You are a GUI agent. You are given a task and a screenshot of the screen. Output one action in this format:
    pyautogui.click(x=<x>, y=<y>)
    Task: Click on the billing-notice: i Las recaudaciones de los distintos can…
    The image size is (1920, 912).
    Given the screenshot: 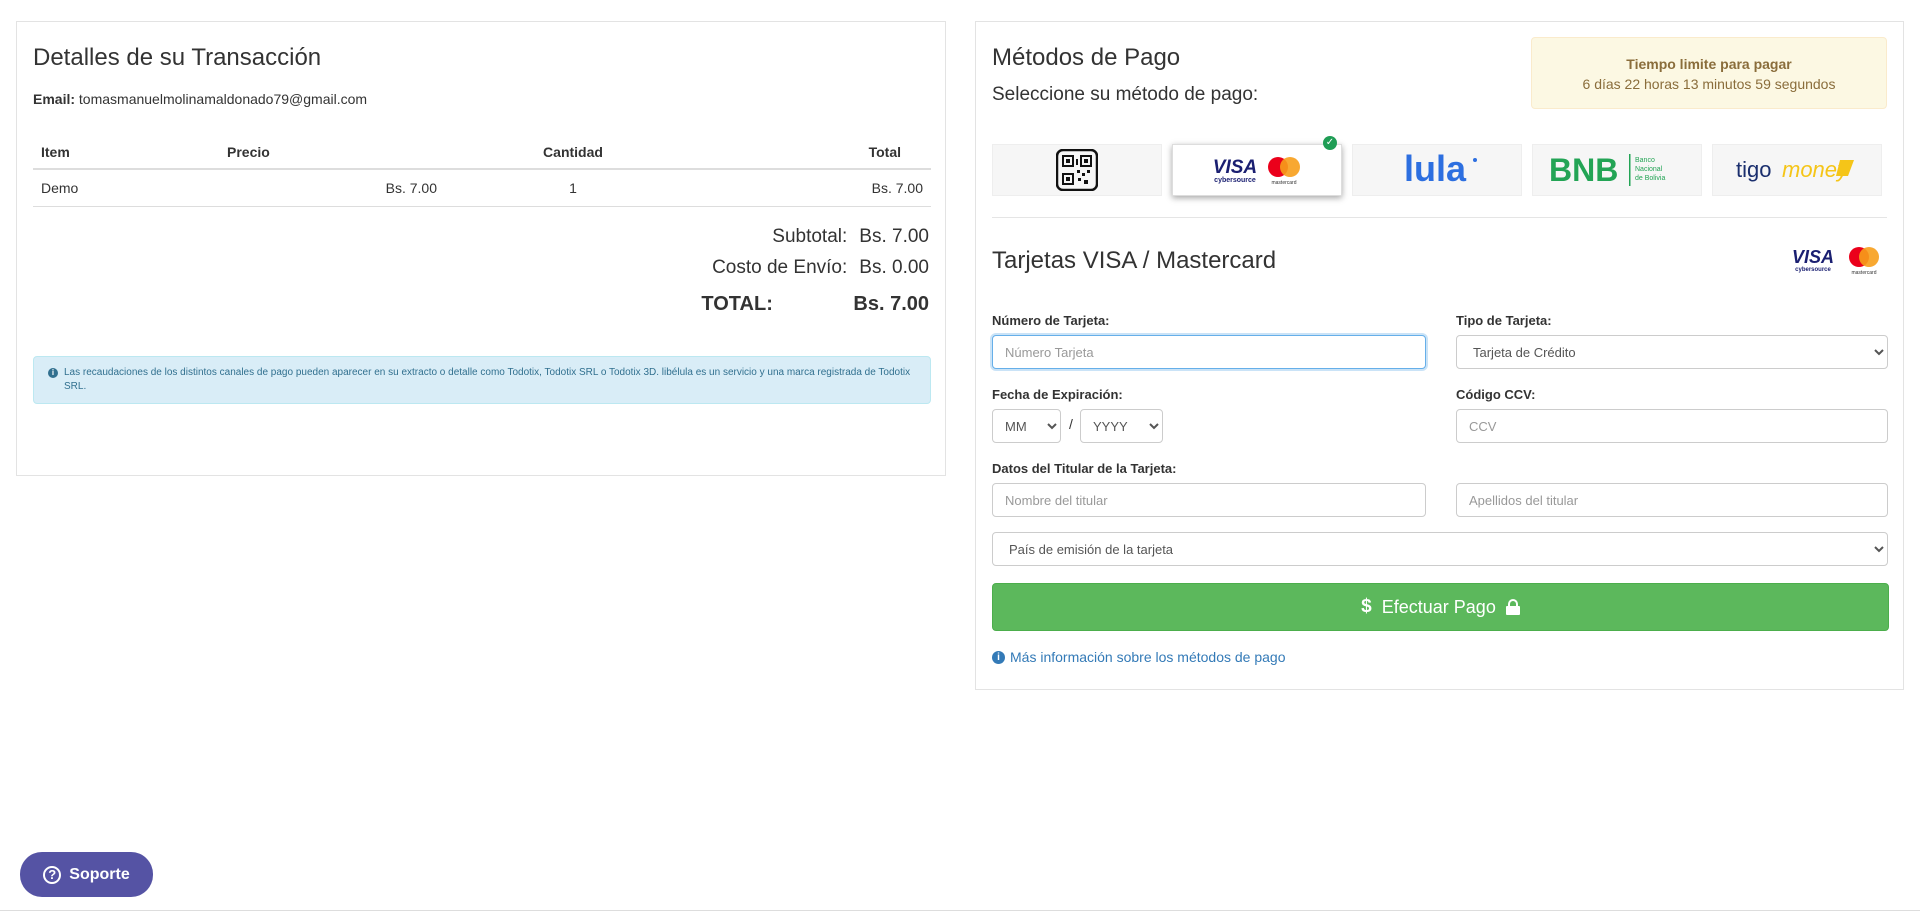 What is the action you would take?
    pyautogui.click(x=482, y=380)
    